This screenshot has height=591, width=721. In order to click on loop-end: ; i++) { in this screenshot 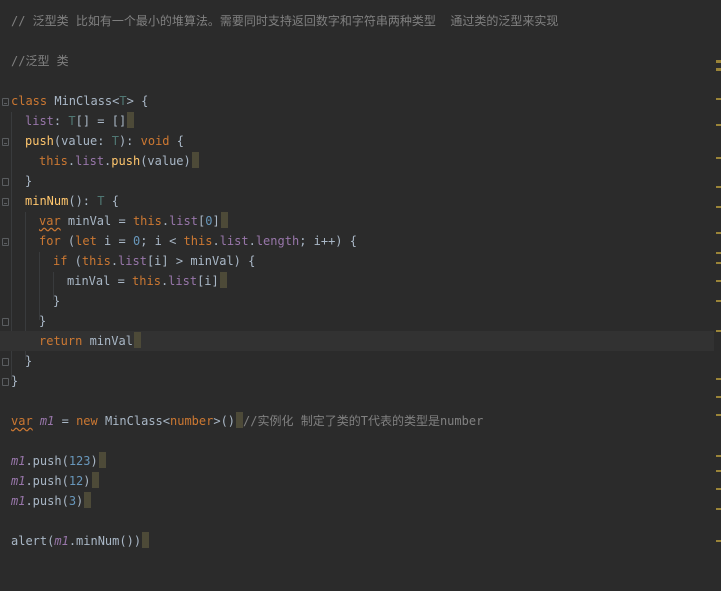, I will do `click(328, 241)`.